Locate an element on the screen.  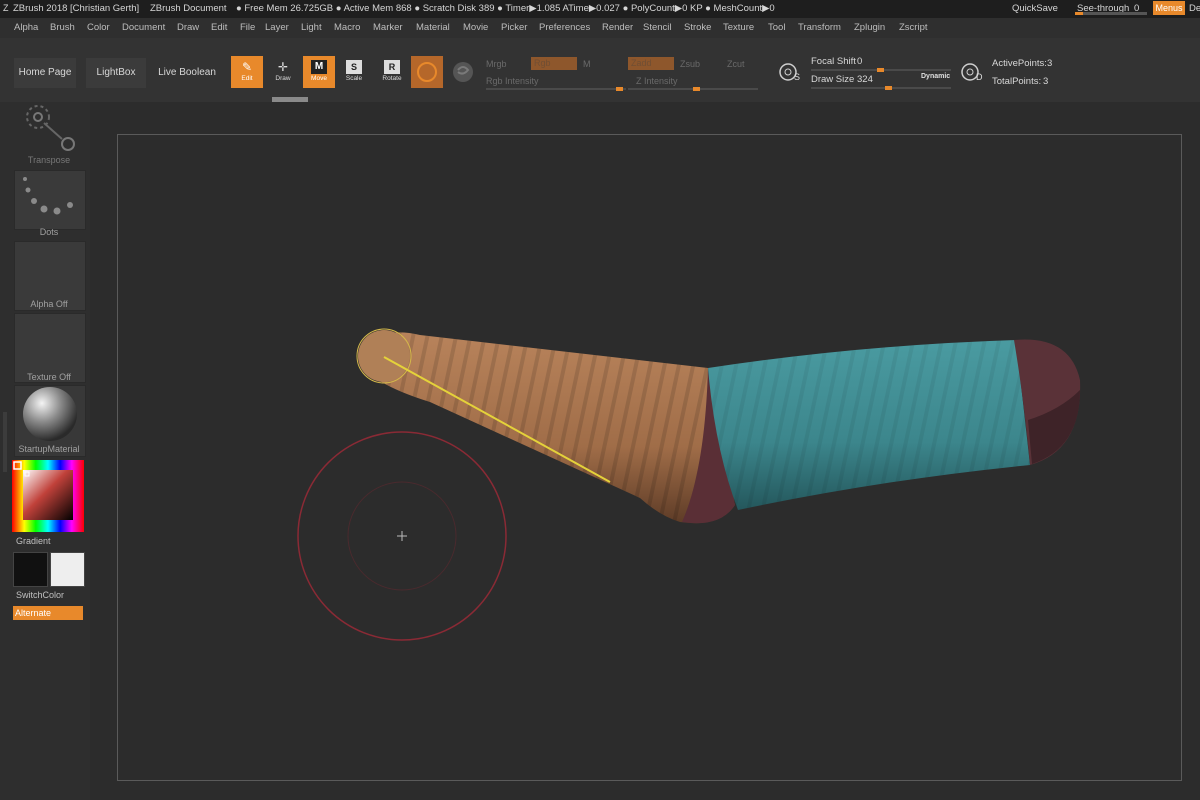
mesh-segment-teal is located at coordinates (869, 425).